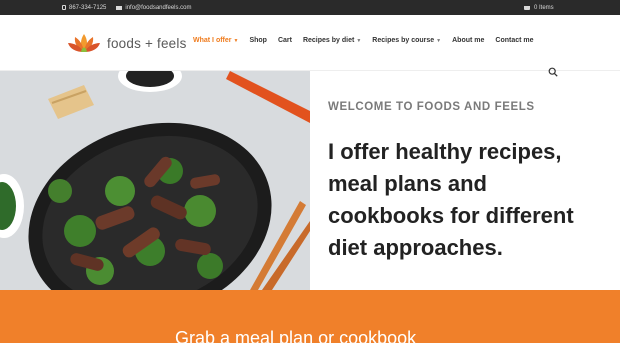 The width and height of the screenshot is (620, 343). What do you see at coordinates (147, 43) in the screenshot?
I see `brand-name: foods + feels` at bounding box center [147, 43].